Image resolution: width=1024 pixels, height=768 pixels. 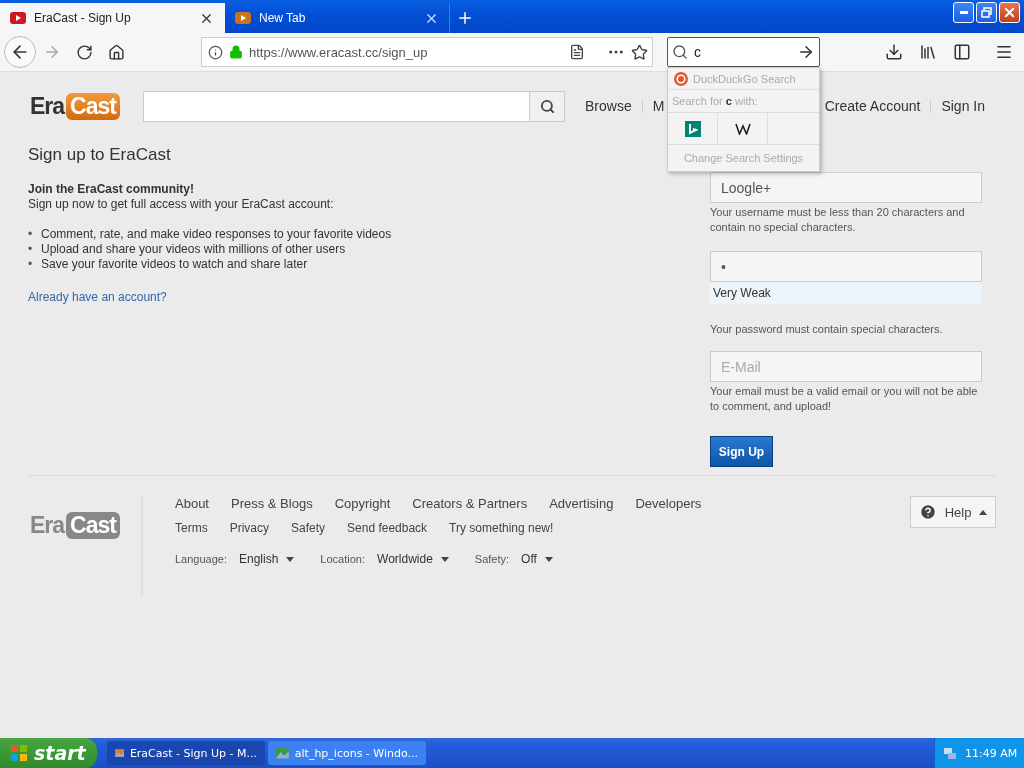 I want to click on password-strength: Very Weak, so click(x=846, y=293).